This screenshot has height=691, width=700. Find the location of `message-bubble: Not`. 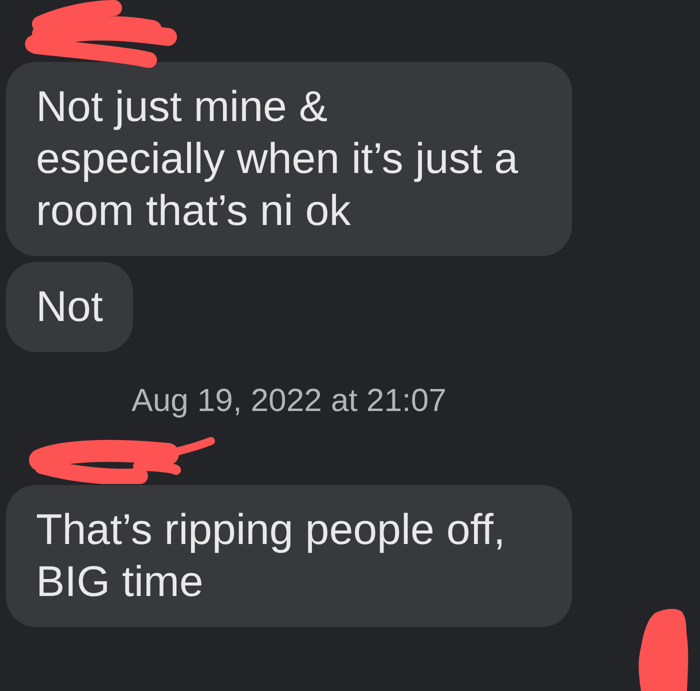

message-bubble: Not is located at coordinates (69, 307).